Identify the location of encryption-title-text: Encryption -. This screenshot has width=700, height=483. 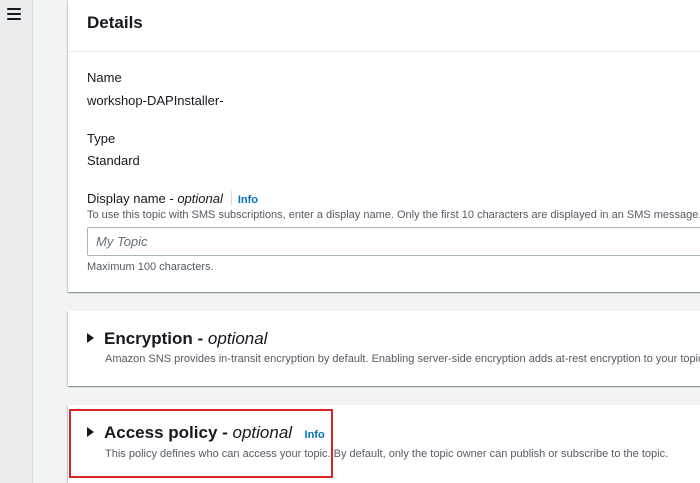
(156, 338).